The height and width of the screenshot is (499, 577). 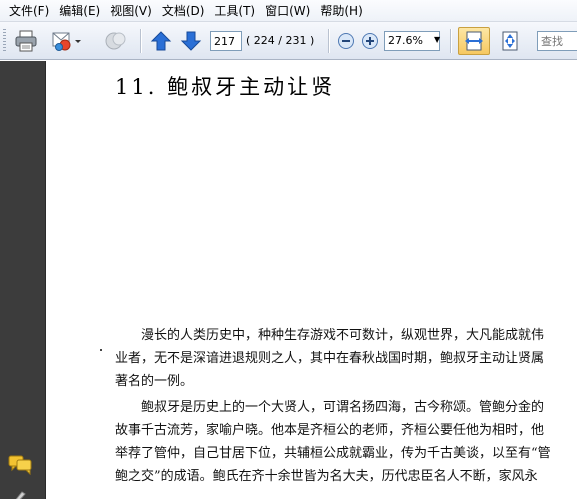 I want to click on disabled-icon, so click(x=115, y=41).